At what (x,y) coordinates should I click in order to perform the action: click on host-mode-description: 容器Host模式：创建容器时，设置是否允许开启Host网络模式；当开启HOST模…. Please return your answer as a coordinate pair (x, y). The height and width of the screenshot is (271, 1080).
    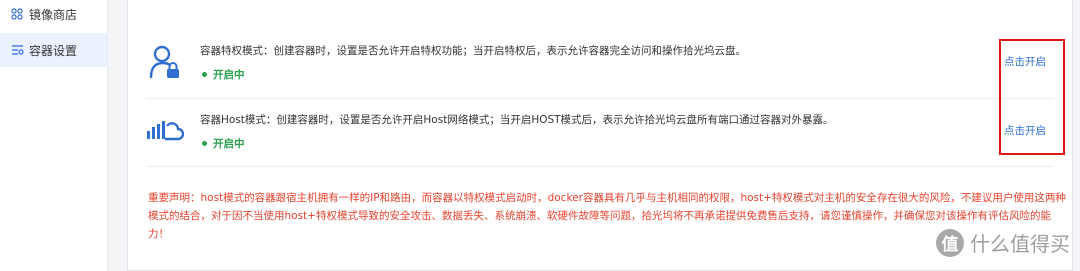
    Looking at the image, I should click on (517, 120).